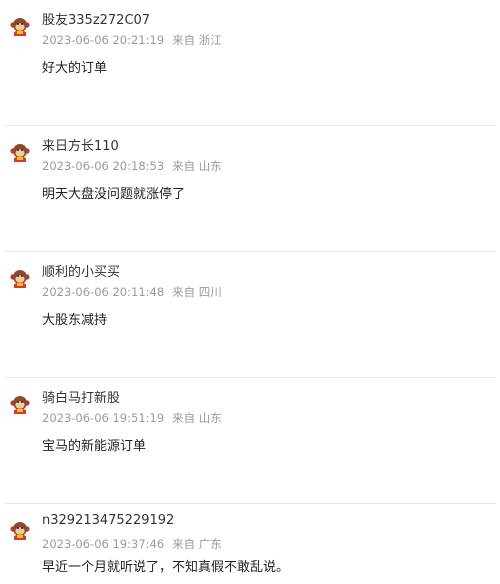  I want to click on comment-time: 2023-06-06 20:21:19, so click(103, 40).